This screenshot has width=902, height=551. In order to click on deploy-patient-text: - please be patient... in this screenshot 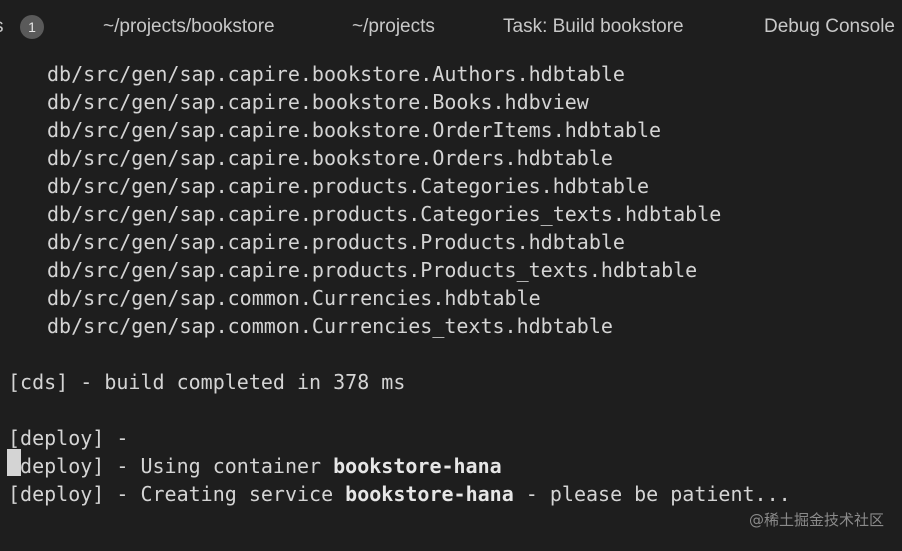, I will do `click(652, 494)`.